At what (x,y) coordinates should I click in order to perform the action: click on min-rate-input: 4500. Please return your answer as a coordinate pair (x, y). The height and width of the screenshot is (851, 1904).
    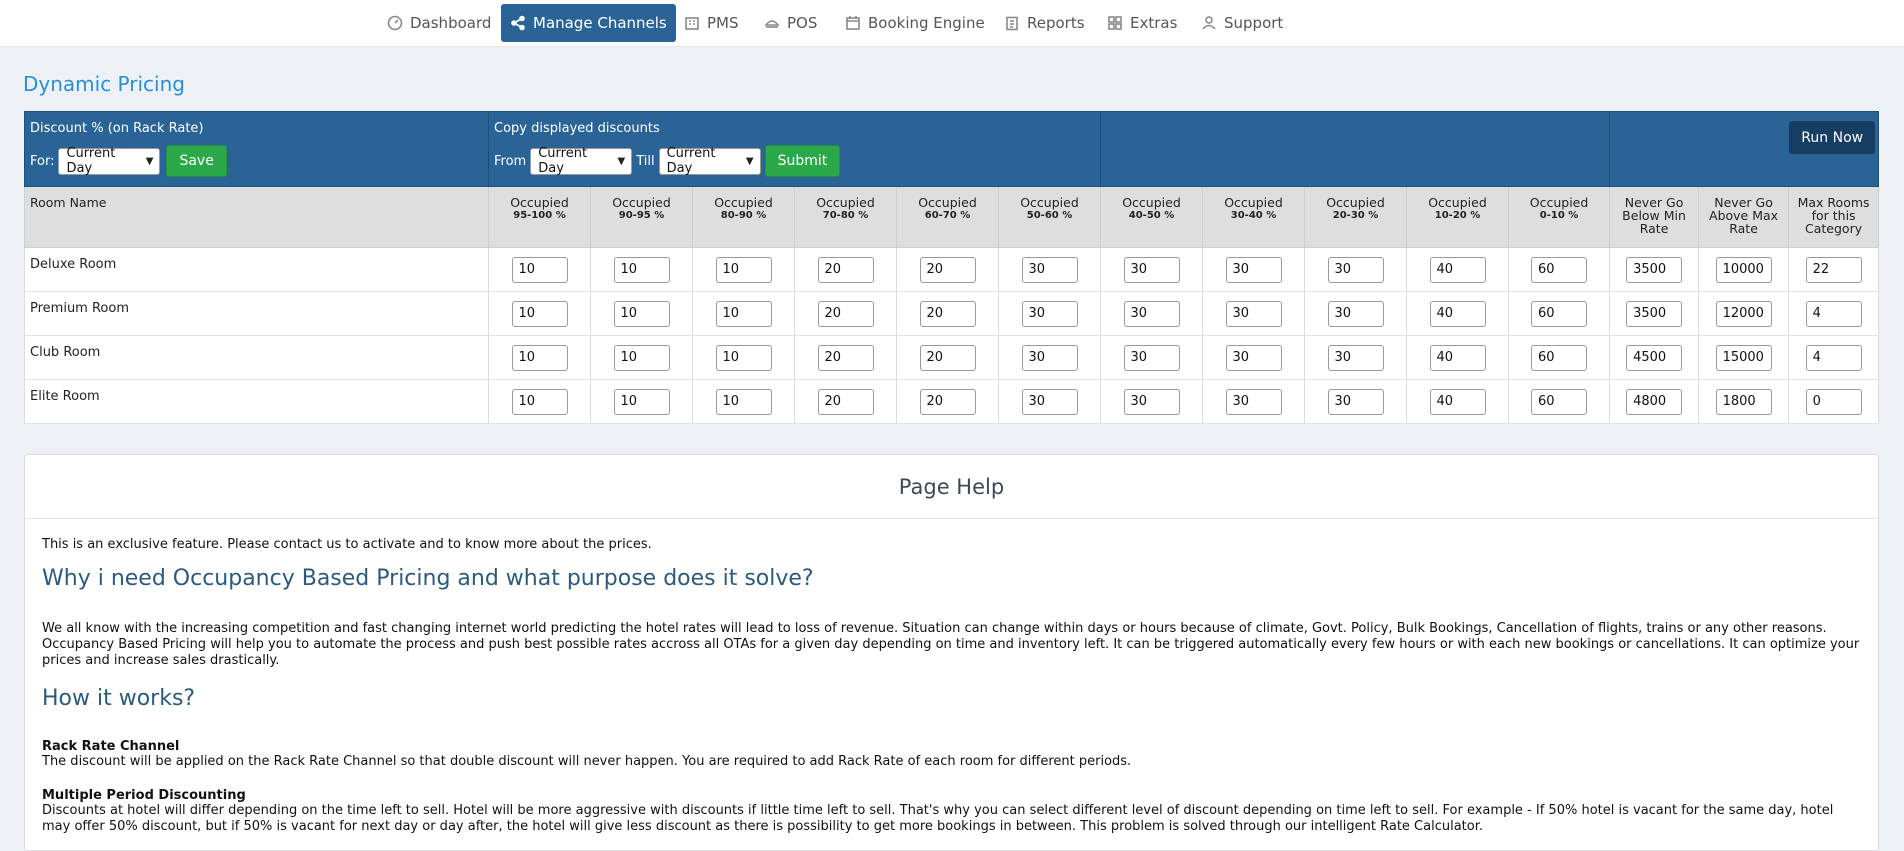
    Looking at the image, I should click on (1654, 357).